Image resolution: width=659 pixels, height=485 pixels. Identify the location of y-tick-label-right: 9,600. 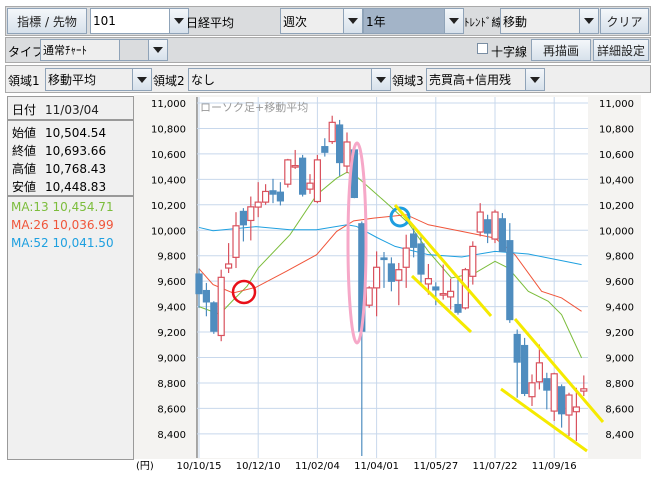
(619, 282).